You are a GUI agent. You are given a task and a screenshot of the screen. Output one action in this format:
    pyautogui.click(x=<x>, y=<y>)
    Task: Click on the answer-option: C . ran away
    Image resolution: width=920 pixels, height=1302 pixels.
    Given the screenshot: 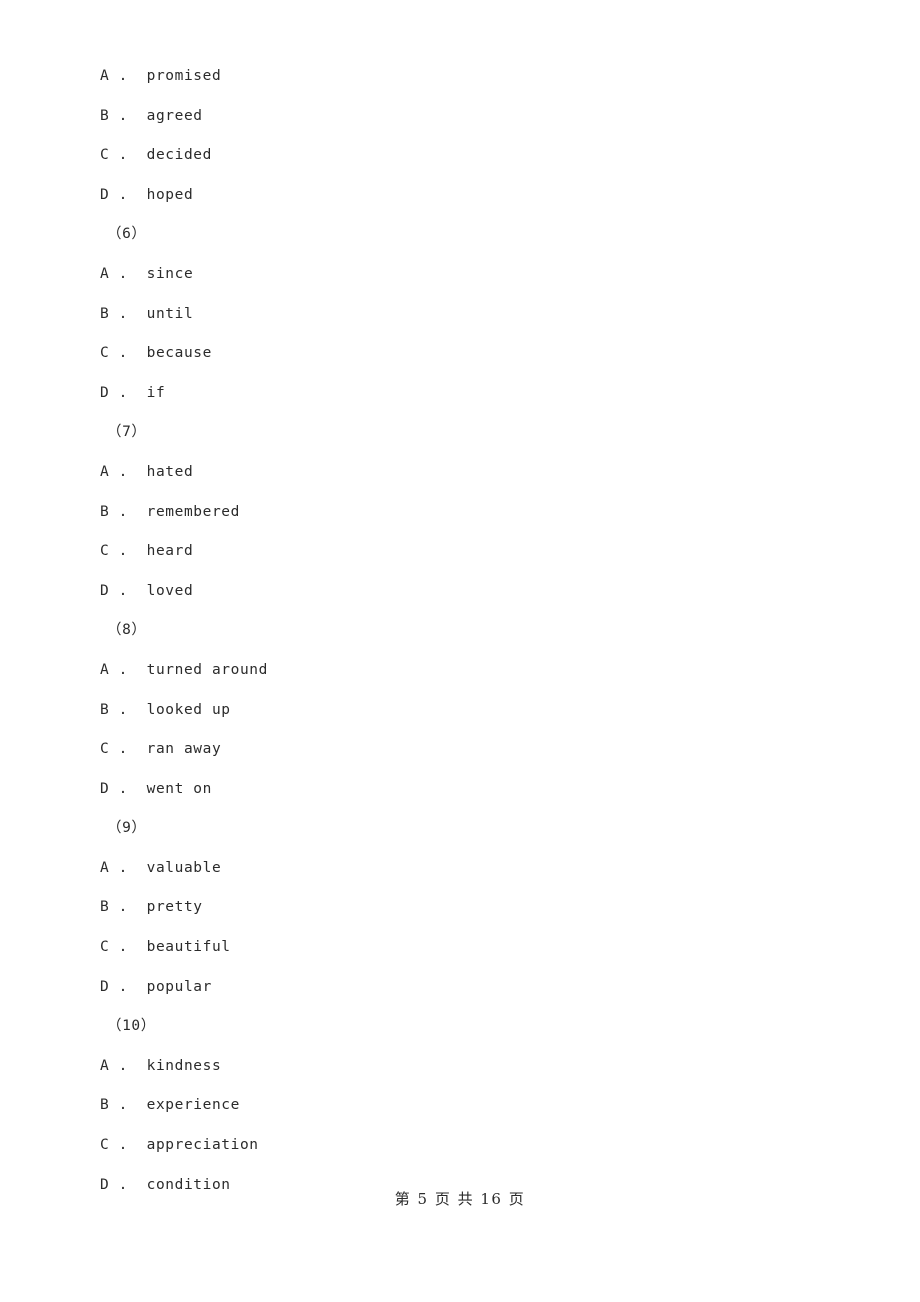 What is the action you would take?
    pyautogui.click(x=161, y=749)
    